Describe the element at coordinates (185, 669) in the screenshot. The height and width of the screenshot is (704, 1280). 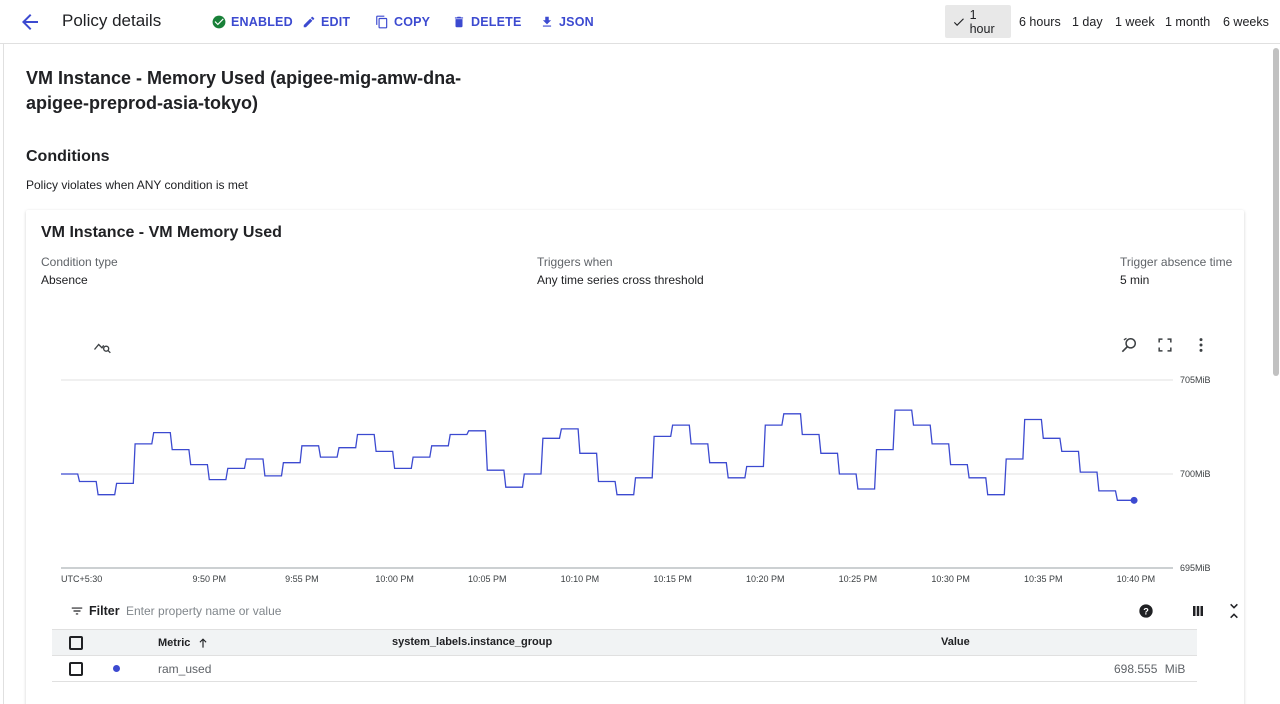
I see `metric-cell: ram_used` at that location.